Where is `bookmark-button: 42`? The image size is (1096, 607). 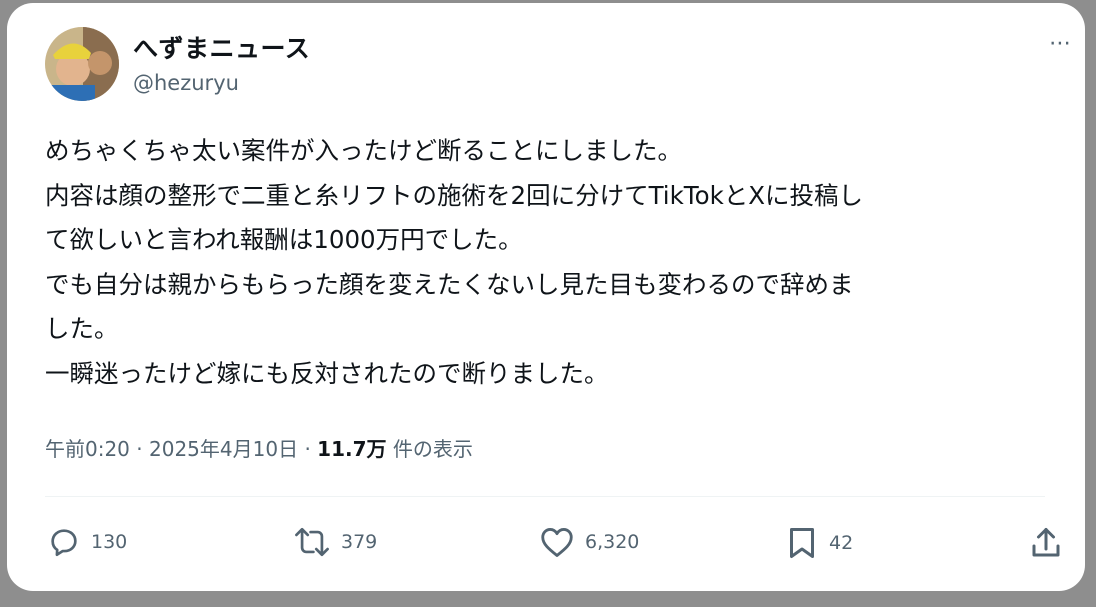 bookmark-button: 42 is located at coordinates (819, 543).